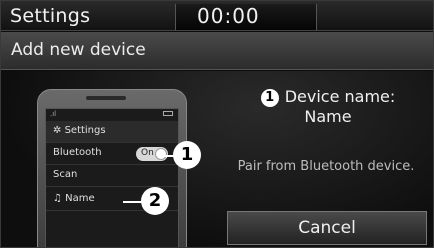  What do you see at coordinates (147, 153) in the screenshot?
I see `toggle-label: On` at bounding box center [147, 153].